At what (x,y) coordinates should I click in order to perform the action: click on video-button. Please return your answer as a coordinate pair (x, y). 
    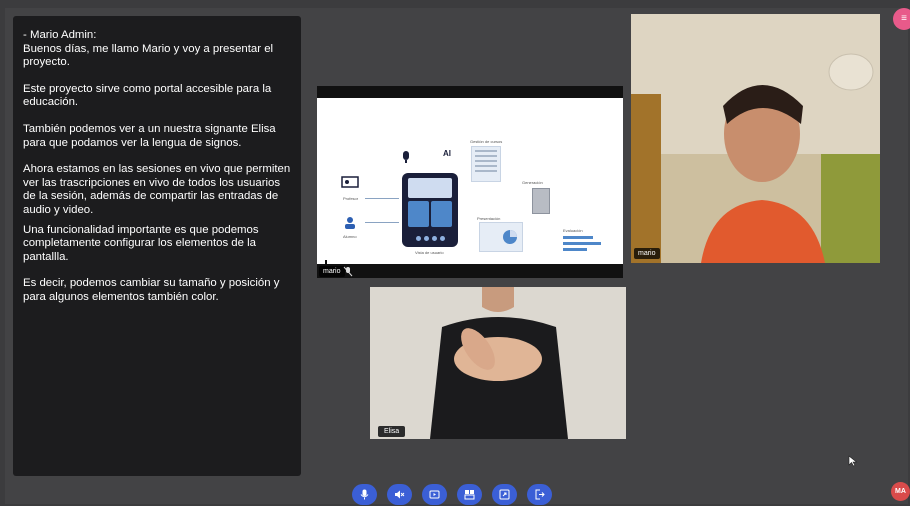
    Looking at the image, I should click on (434, 494).